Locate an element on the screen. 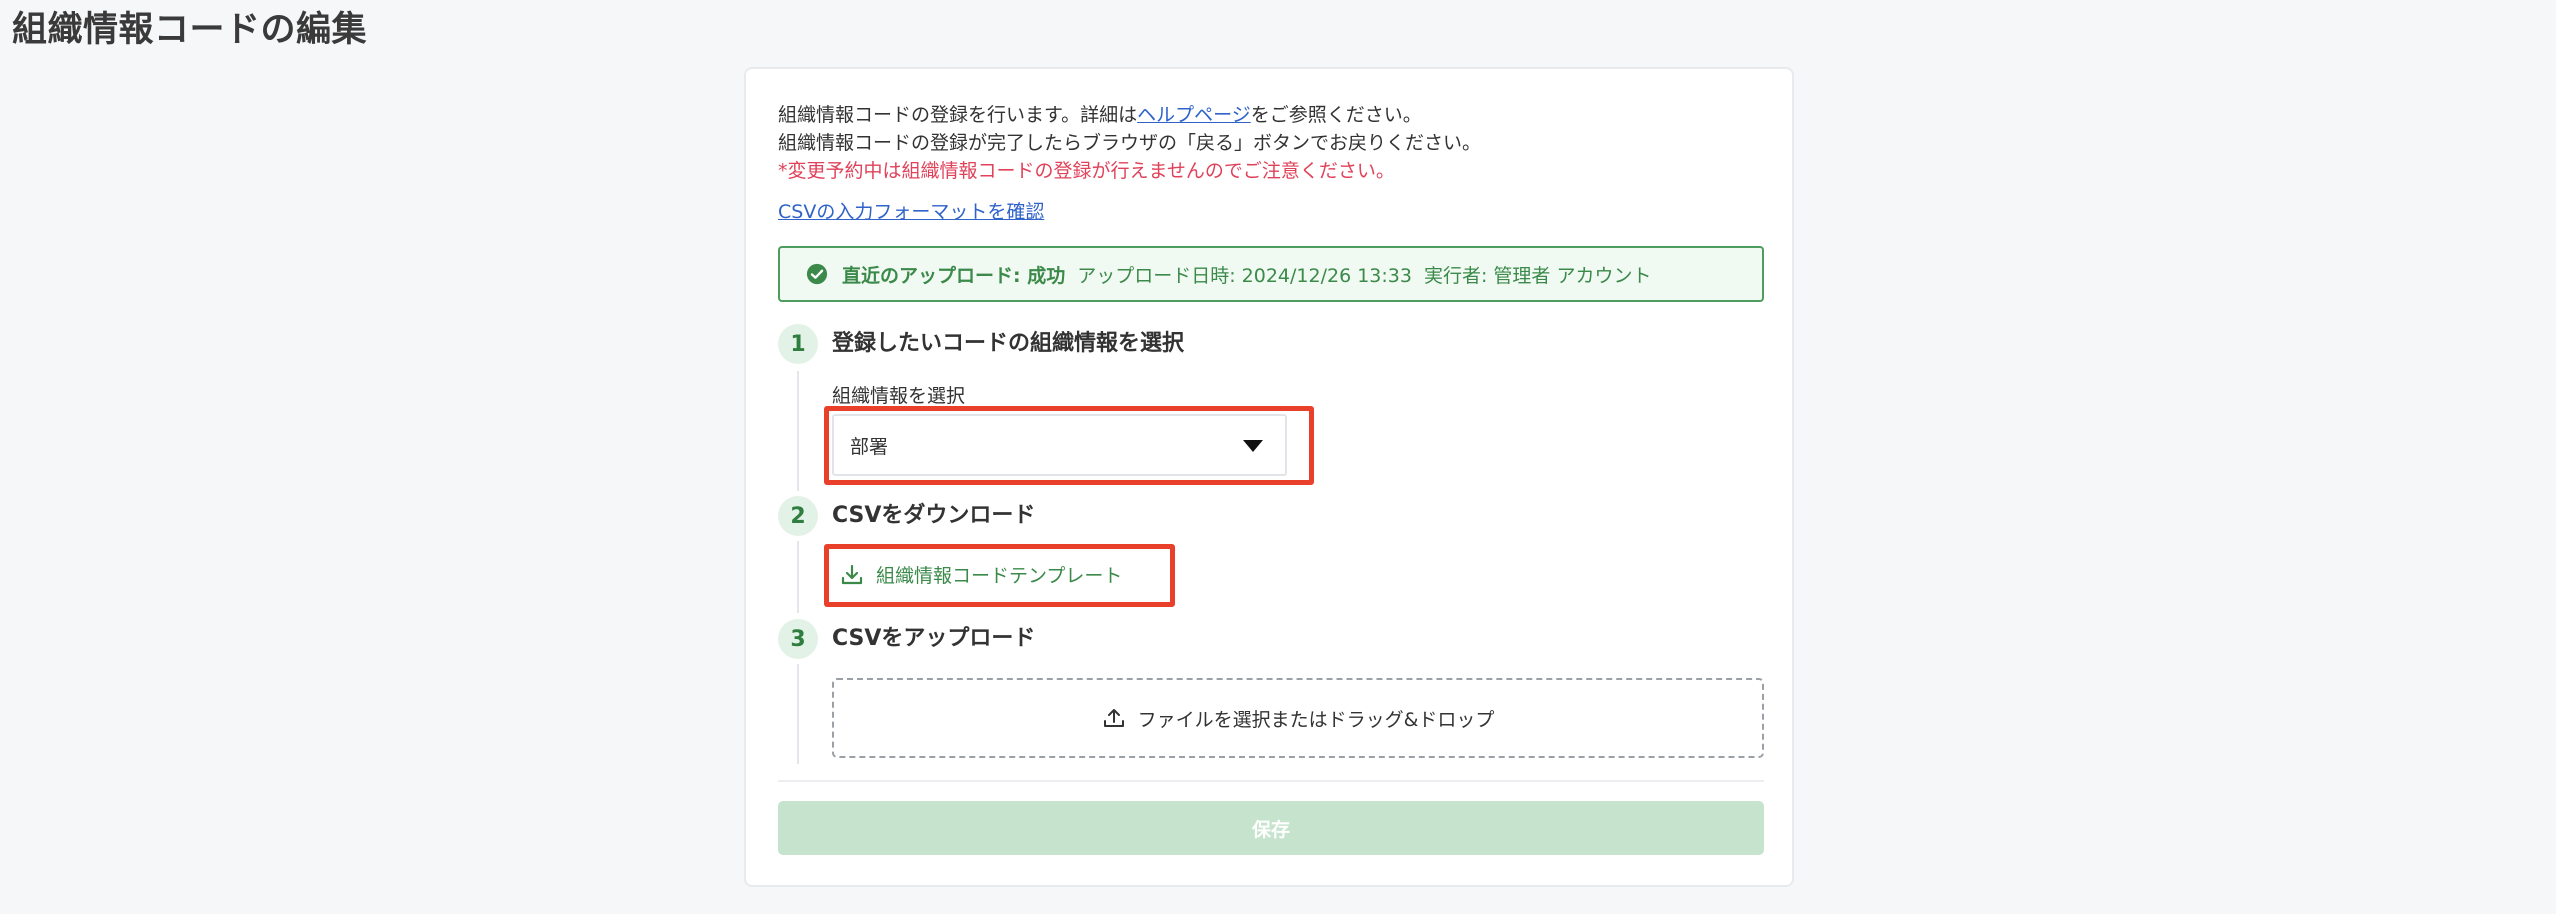 The height and width of the screenshot is (914, 2556). template-download-link: 組織情報コードテンプレート is located at coordinates (981, 574).